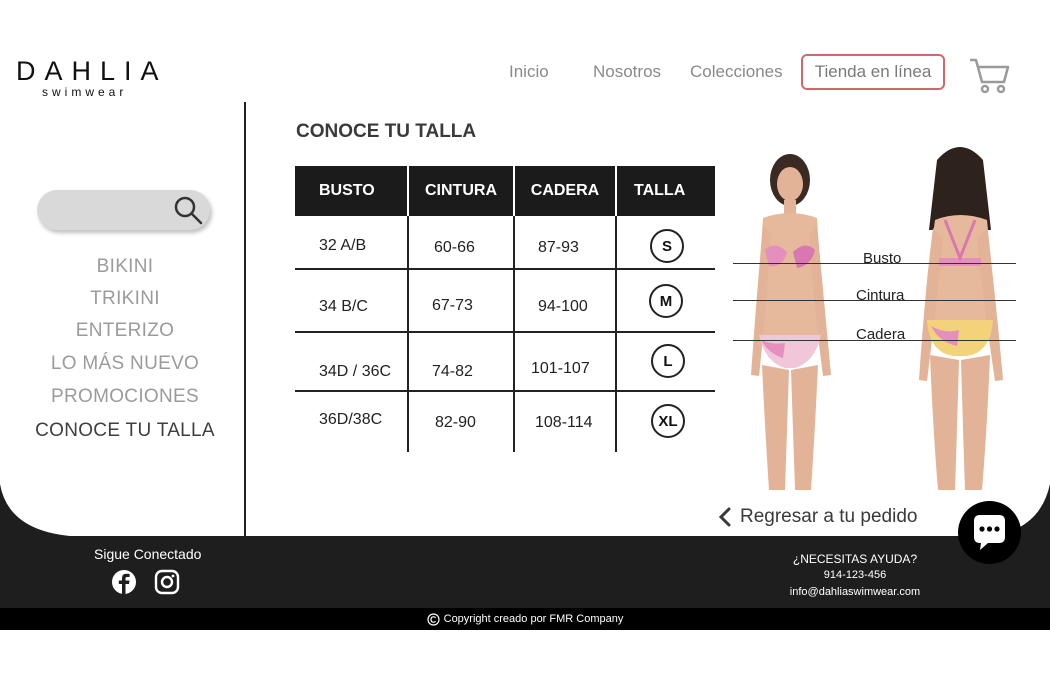  What do you see at coordinates (881, 334) in the screenshot?
I see `hip-label: Cadera` at bounding box center [881, 334].